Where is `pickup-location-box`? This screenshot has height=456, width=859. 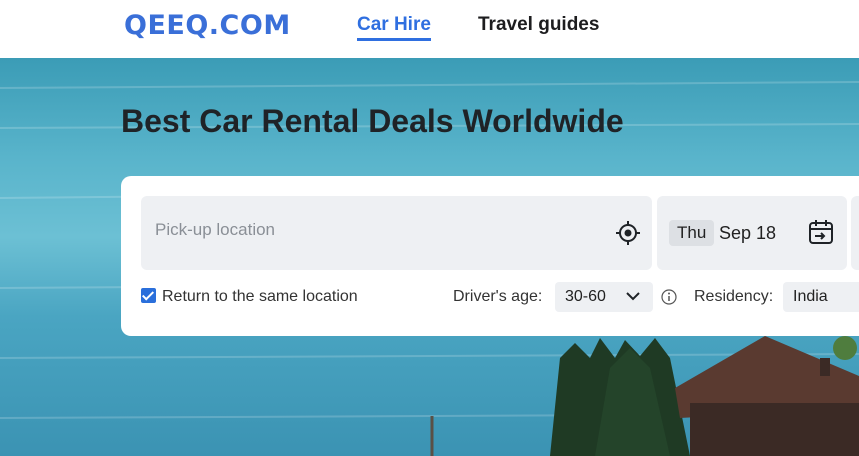 pickup-location-box is located at coordinates (396, 233).